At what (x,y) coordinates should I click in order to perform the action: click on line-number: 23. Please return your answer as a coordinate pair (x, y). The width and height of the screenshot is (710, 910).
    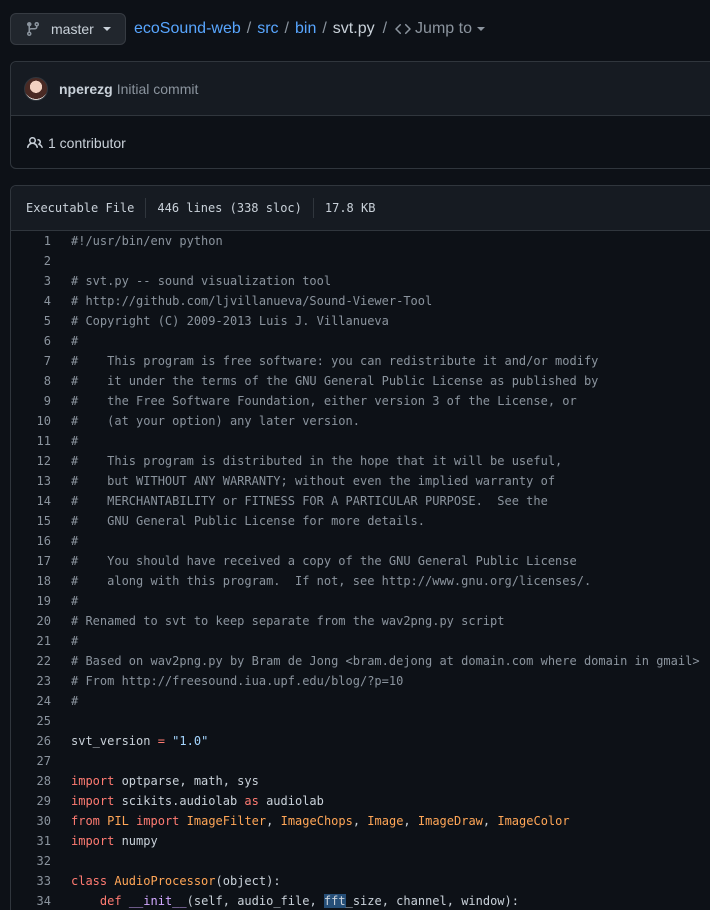
    Looking at the image, I should click on (31, 681).